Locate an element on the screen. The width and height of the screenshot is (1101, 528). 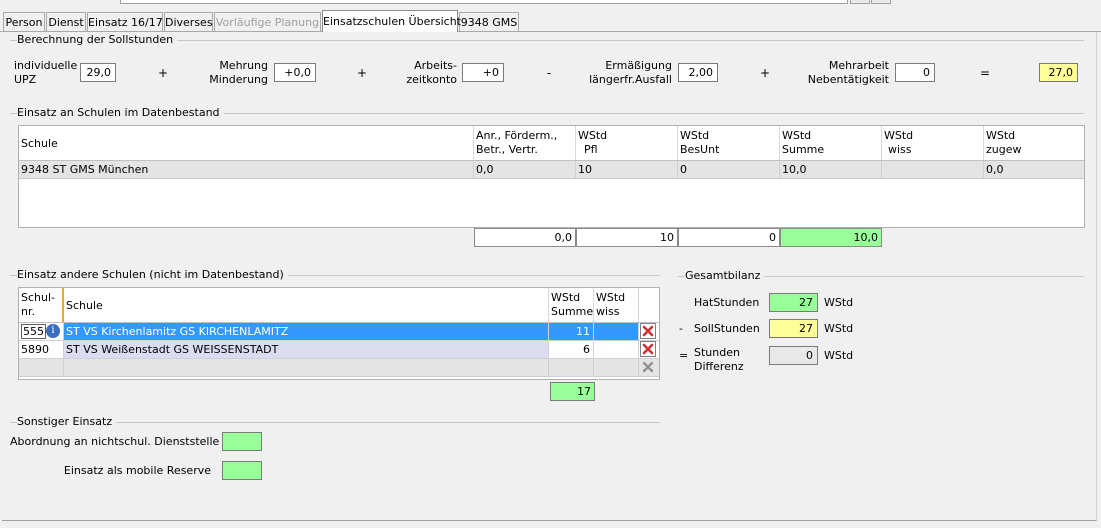
plus-operator: + is located at coordinates (362, 73).